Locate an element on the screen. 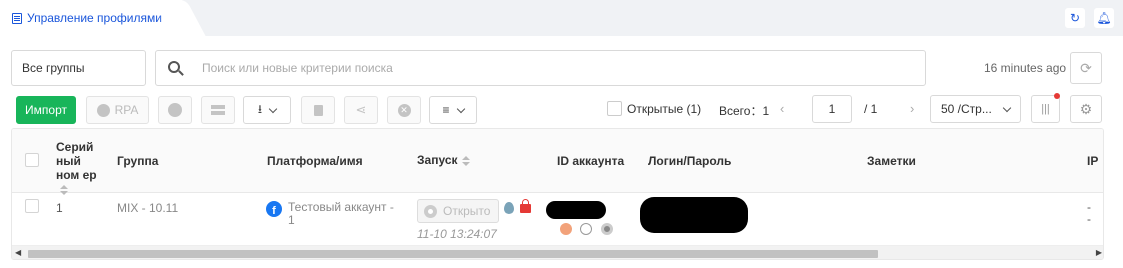  header-notes: Заметки is located at coordinates (891, 161).